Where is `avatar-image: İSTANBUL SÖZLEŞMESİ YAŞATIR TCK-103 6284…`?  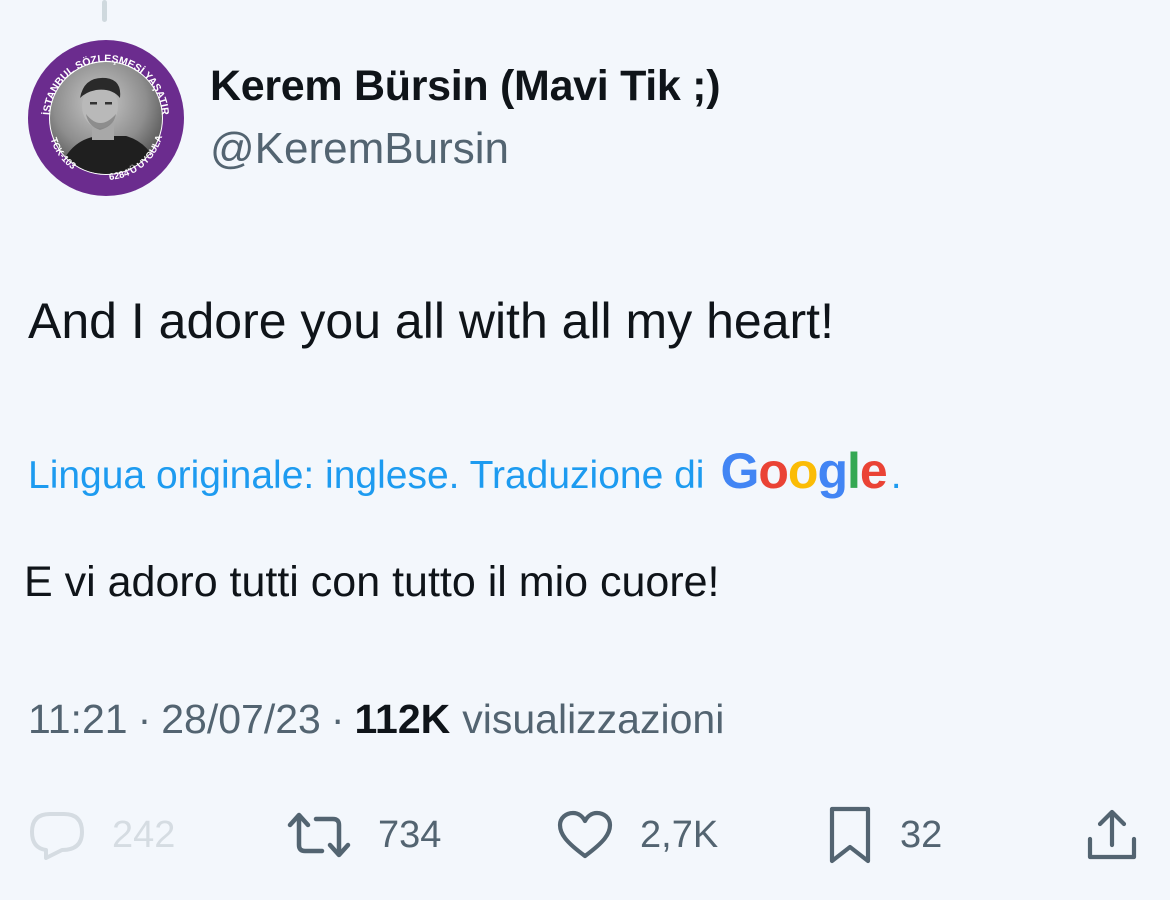
avatar-image: İSTANBUL SÖZLEŞMESİ YAŞATIR TCK-103 6284… is located at coordinates (106, 118).